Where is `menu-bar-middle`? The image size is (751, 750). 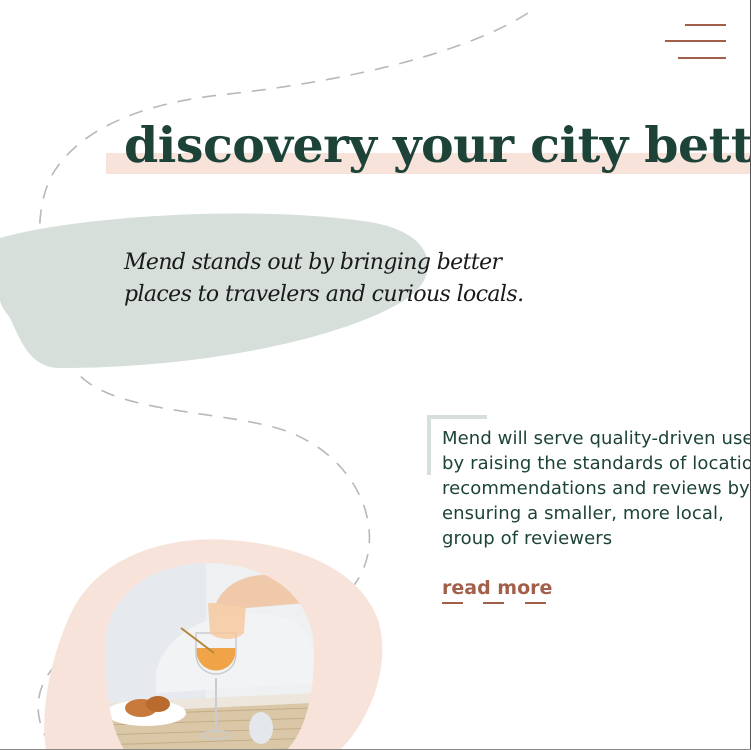
menu-bar-middle is located at coordinates (695, 41).